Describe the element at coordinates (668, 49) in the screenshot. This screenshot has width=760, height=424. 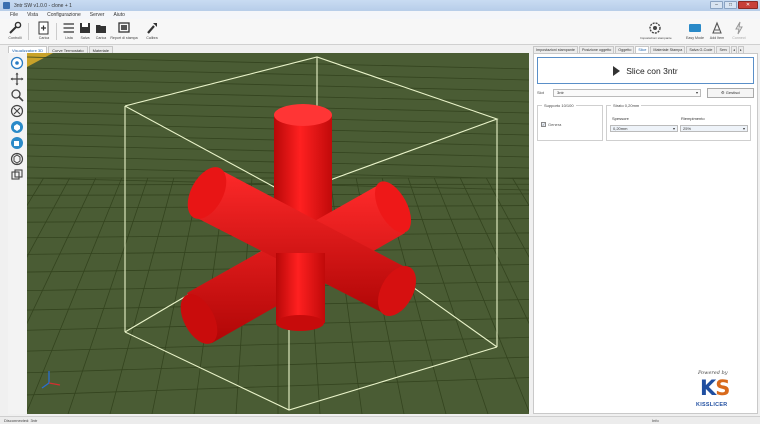
I see `tab-print-material: Materiale Stampa` at that location.